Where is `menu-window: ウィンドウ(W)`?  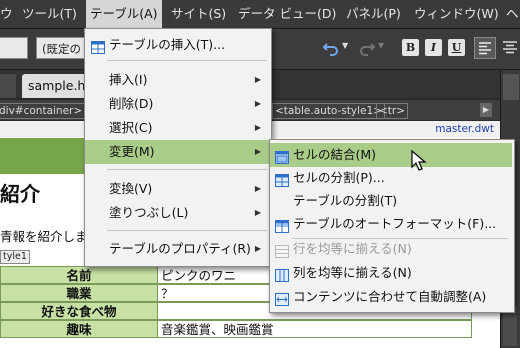 menu-window: ウィンドウ(W) is located at coordinates (456, 14).